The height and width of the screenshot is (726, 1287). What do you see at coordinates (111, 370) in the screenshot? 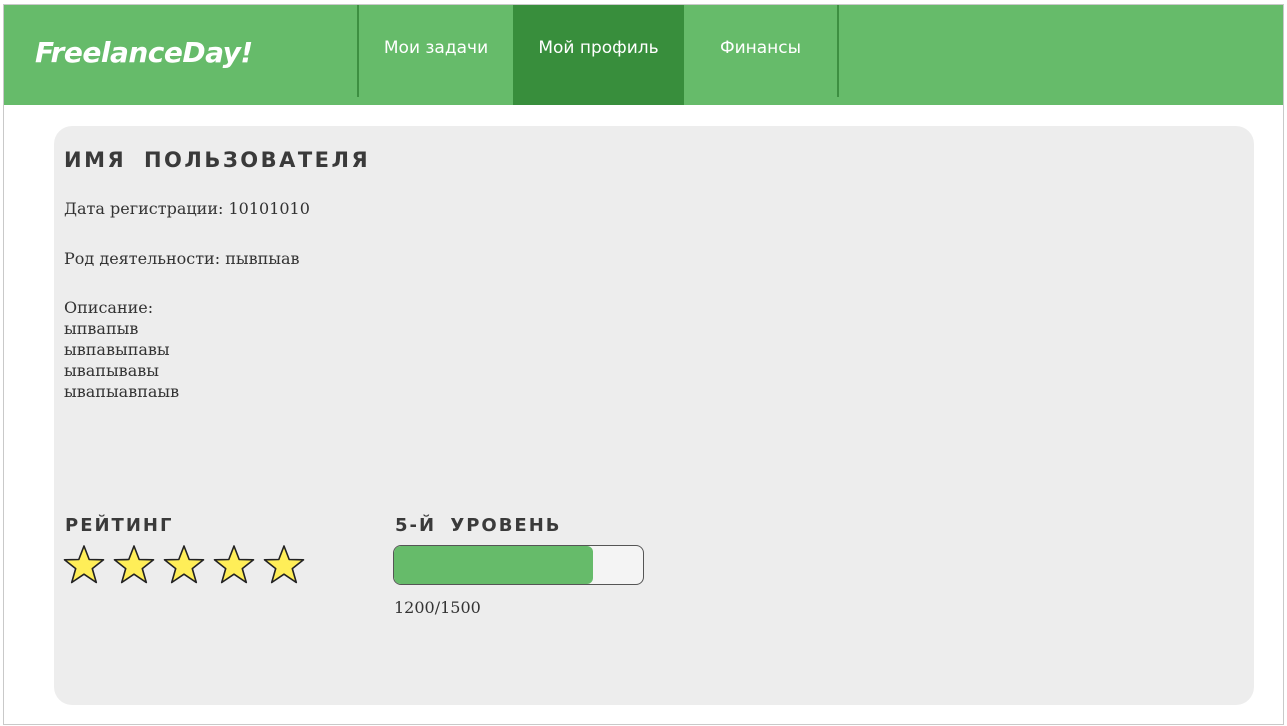
I see `description-line: ывапывавы` at bounding box center [111, 370].